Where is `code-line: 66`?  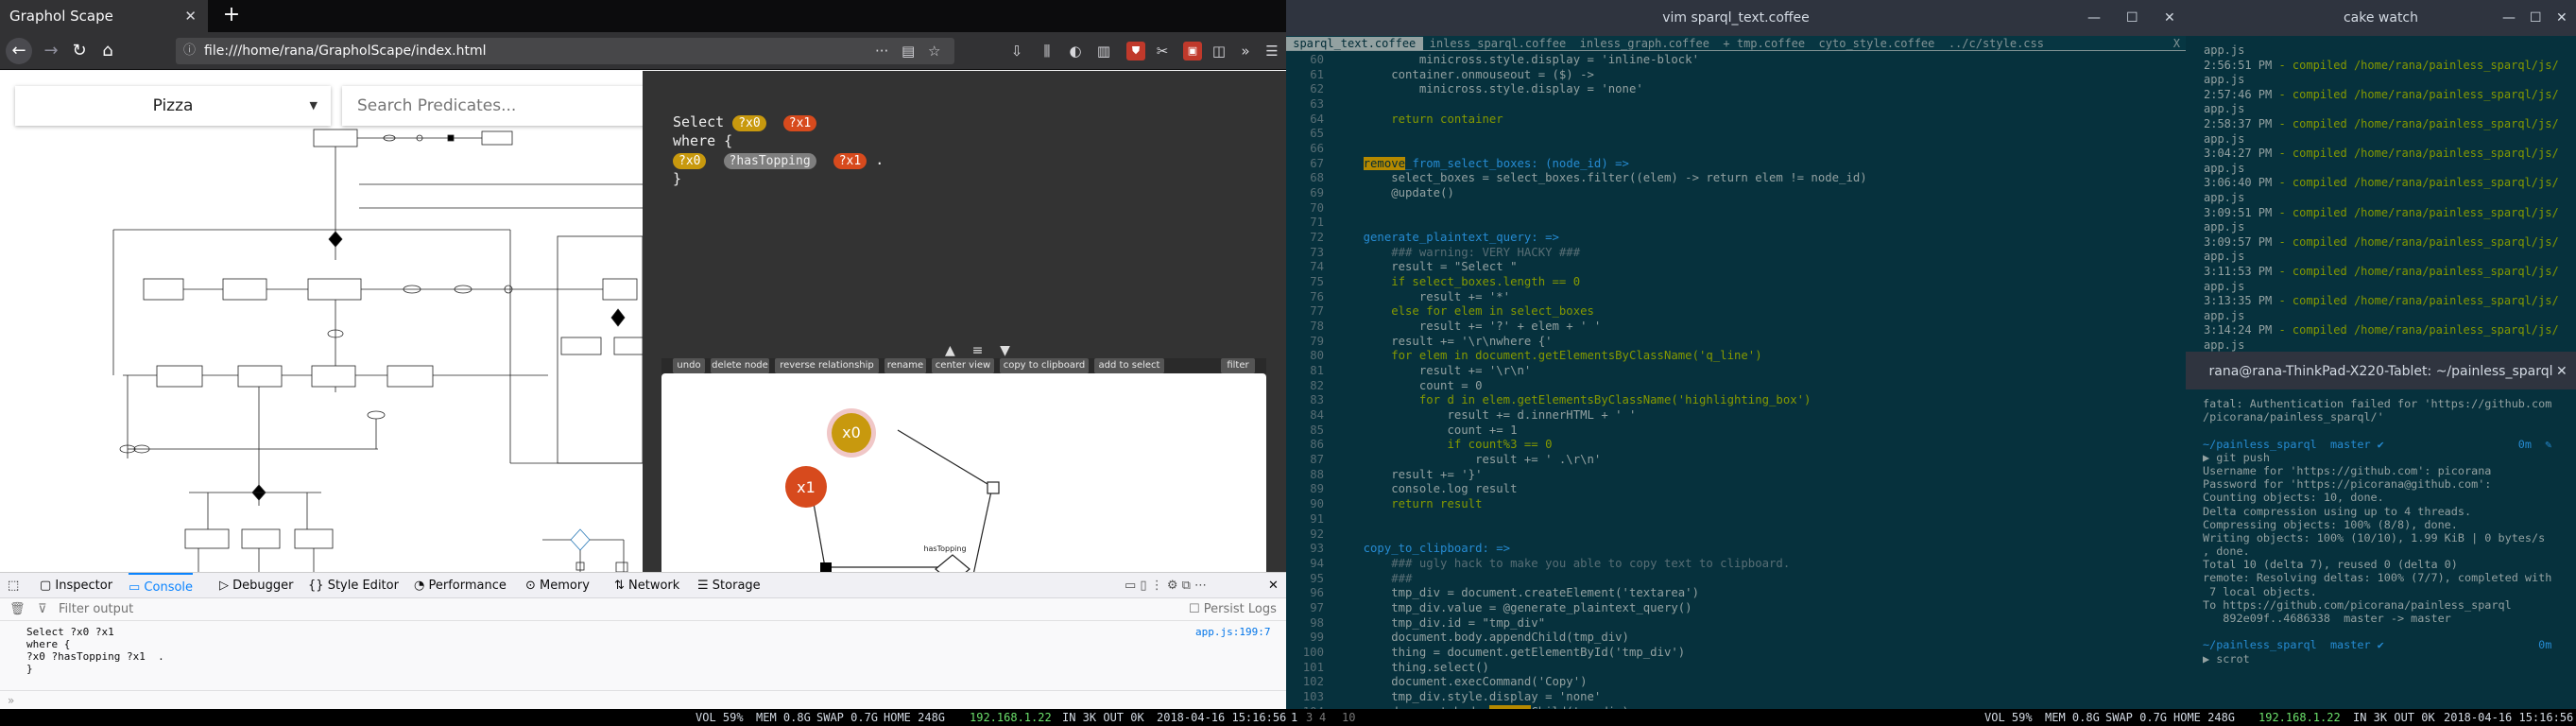
code-line: 66 is located at coordinates (1736, 149).